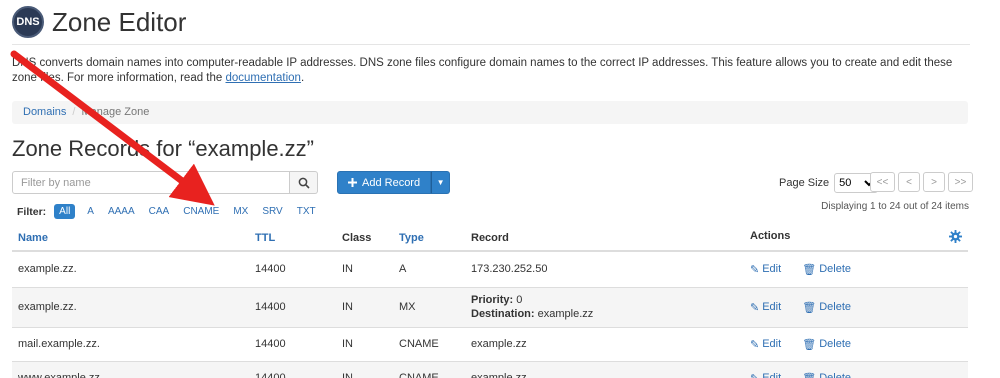  I want to click on documentation-link: documentation, so click(263, 78).